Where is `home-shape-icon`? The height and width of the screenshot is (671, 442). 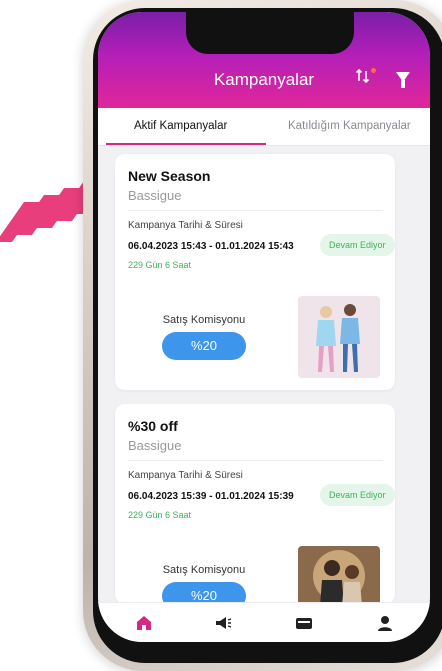
home-shape-icon is located at coordinates (144, 623).